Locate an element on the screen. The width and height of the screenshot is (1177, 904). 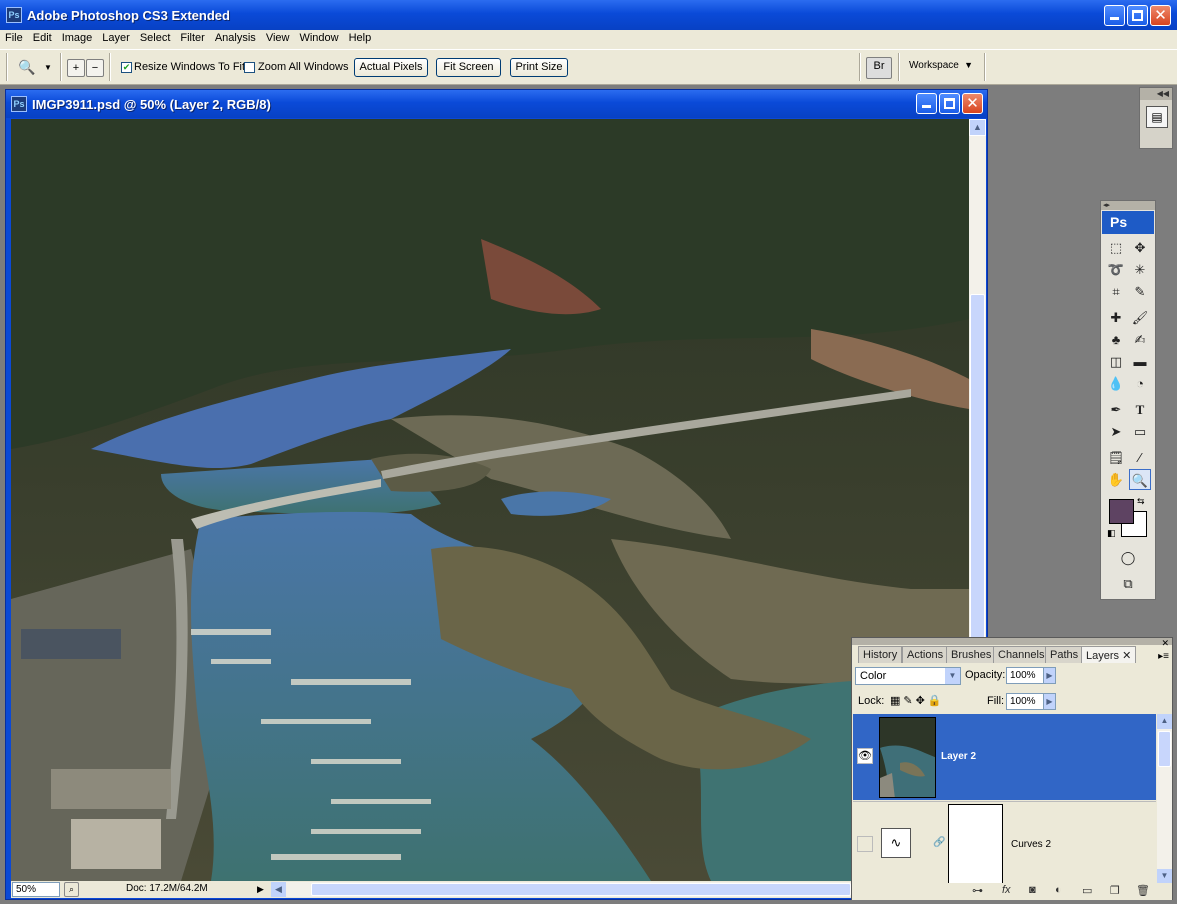
link-layers-icon: ⊶ is located at coordinates (977, 890).